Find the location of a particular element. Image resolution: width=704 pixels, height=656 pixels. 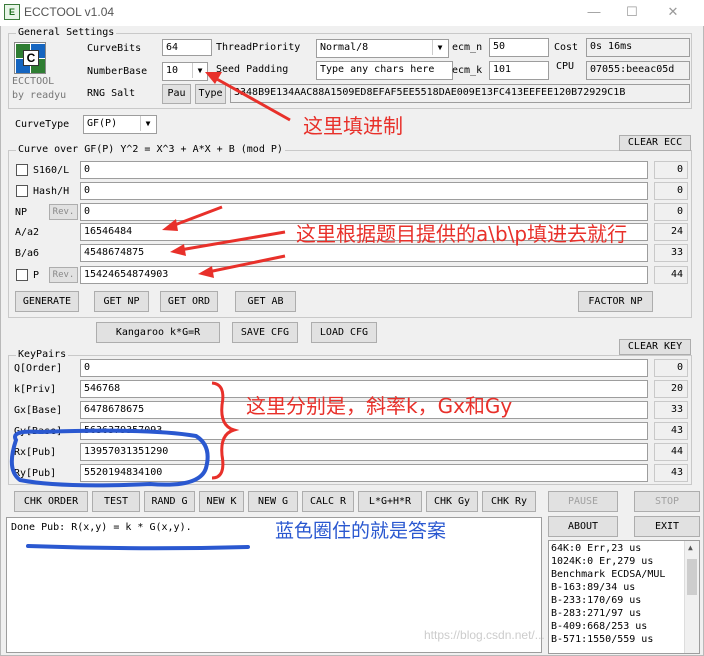

close-icon: ✕ is located at coordinates (673, 12).